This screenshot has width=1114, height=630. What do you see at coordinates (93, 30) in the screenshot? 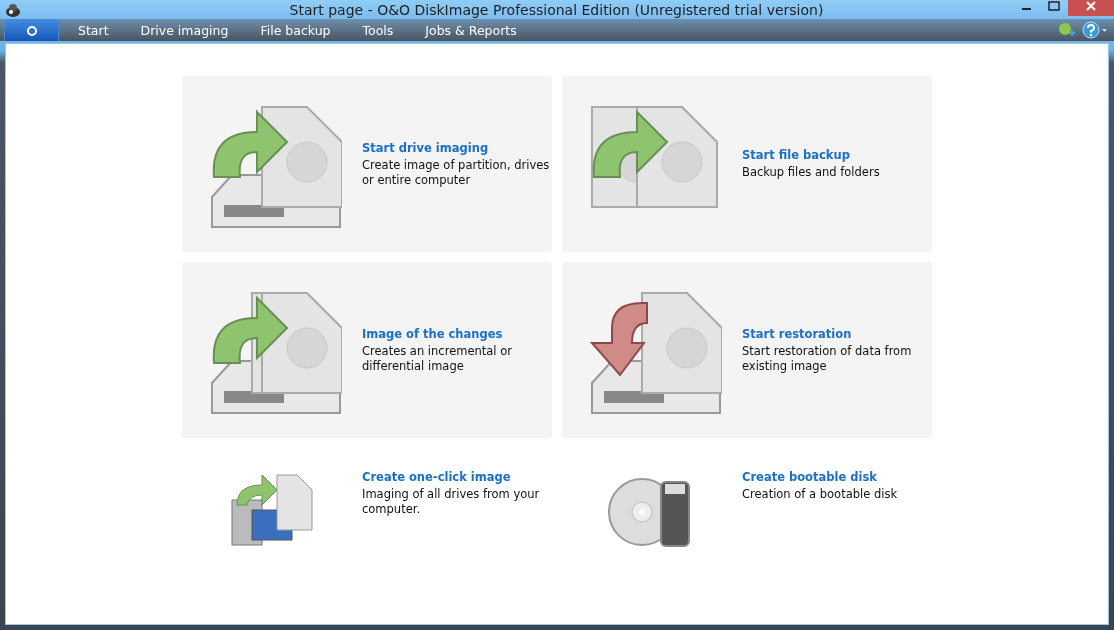
I see `ribbon-tab: Start` at bounding box center [93, 30].